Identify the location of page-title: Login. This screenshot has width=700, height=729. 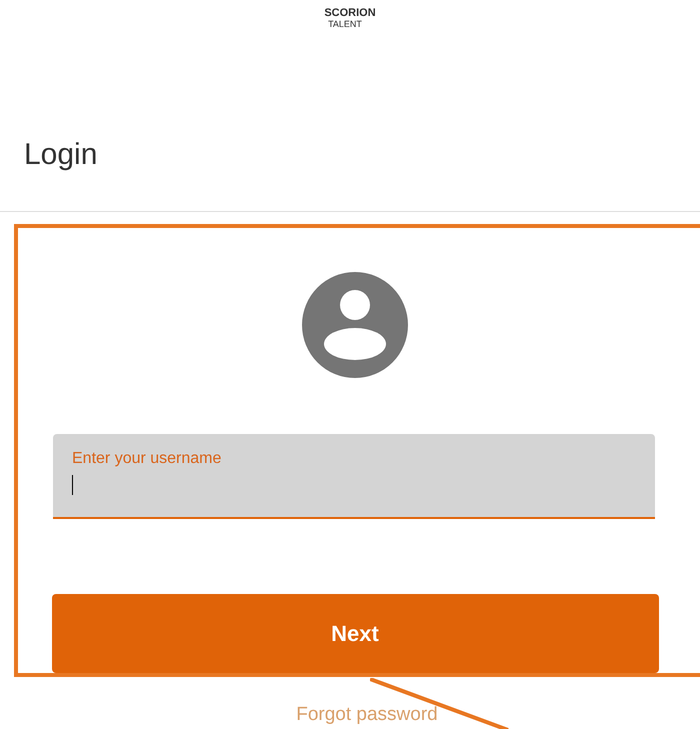
(61, 154).